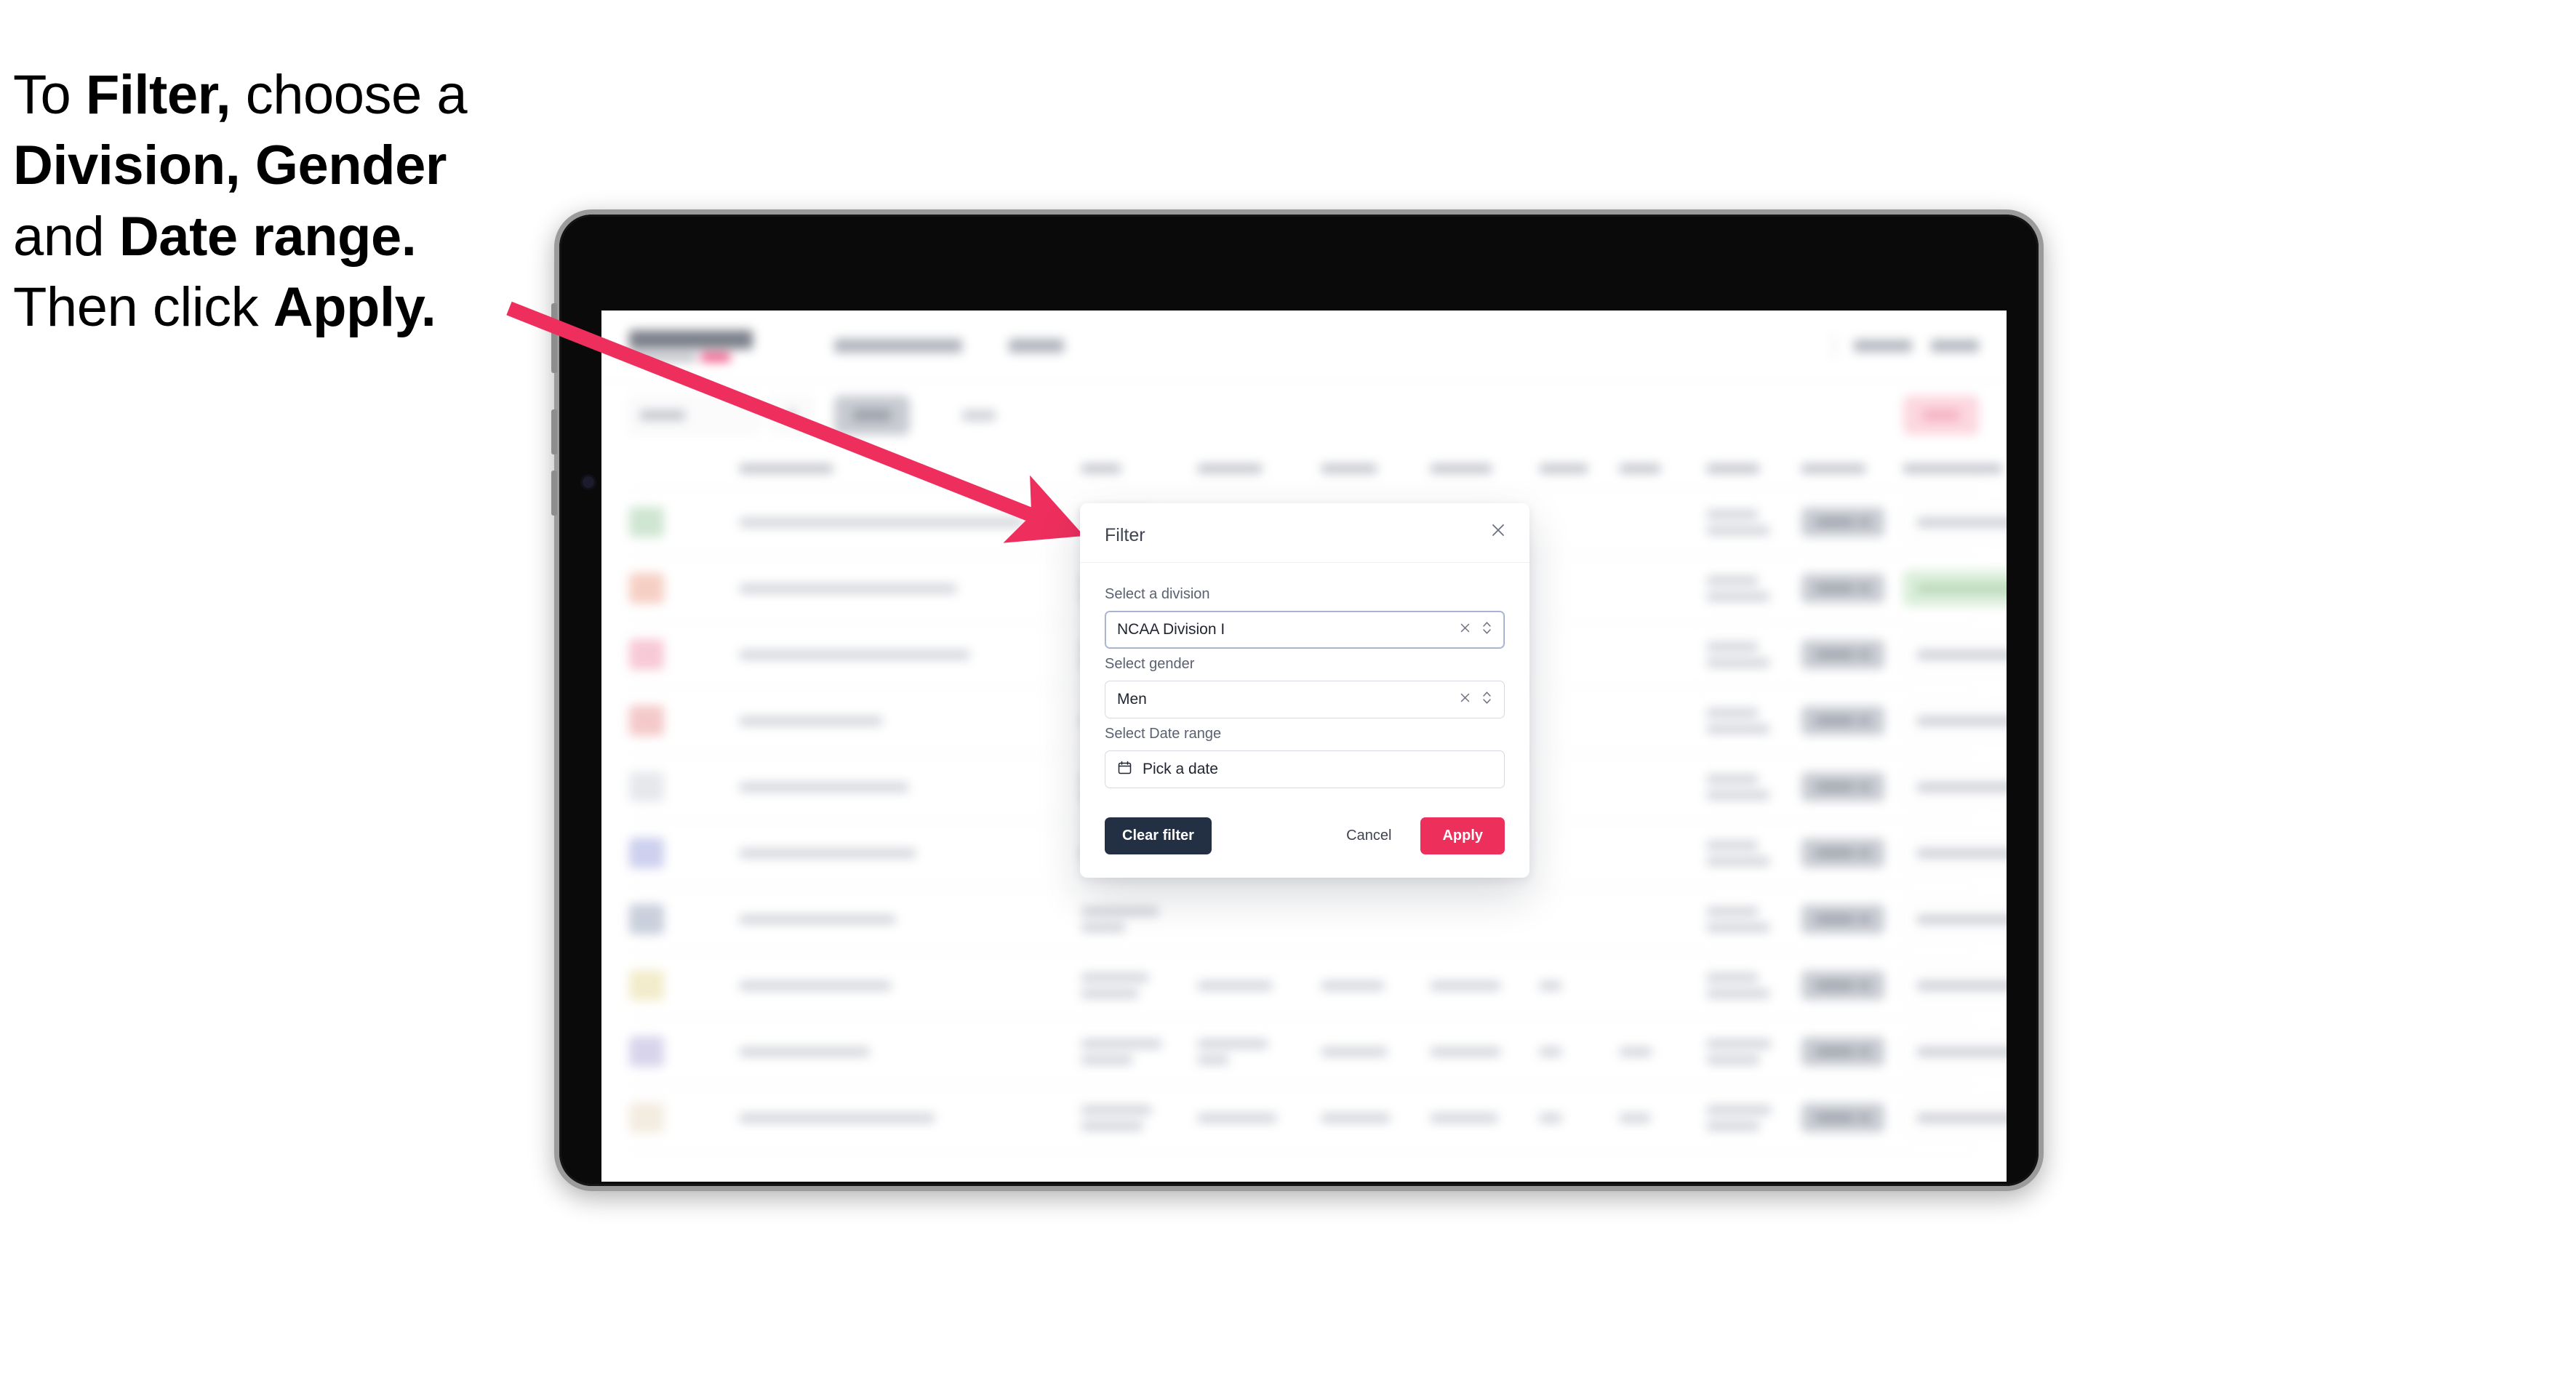 This screenshot has width=2576, height=1386. Describe the element at coordinates (1305, 769) in the screenshot. I see `date-range-picker: Pick a date` at that location.